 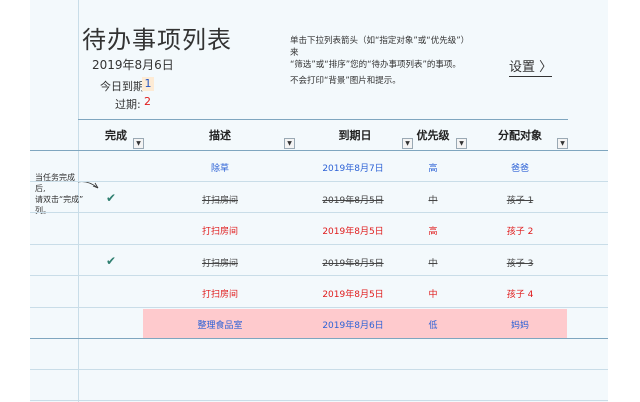 What do you see at coordinates (345, 81) in the screenshot?
I see `print-note: 不会打印“背景”图片和提示。` at bounding box center [345, 81].